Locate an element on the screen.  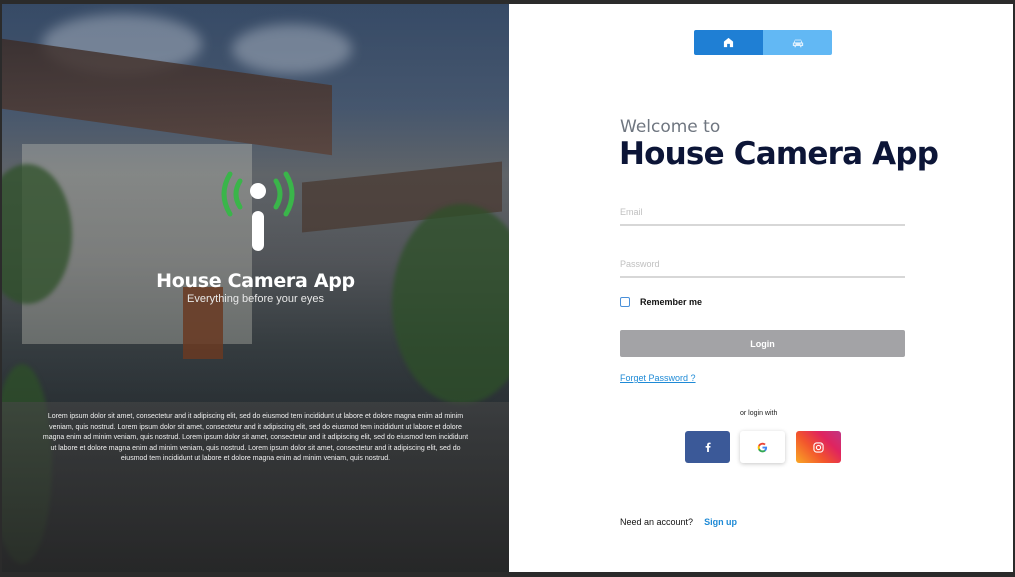
toggle-house is located at coordinates (728, 42).